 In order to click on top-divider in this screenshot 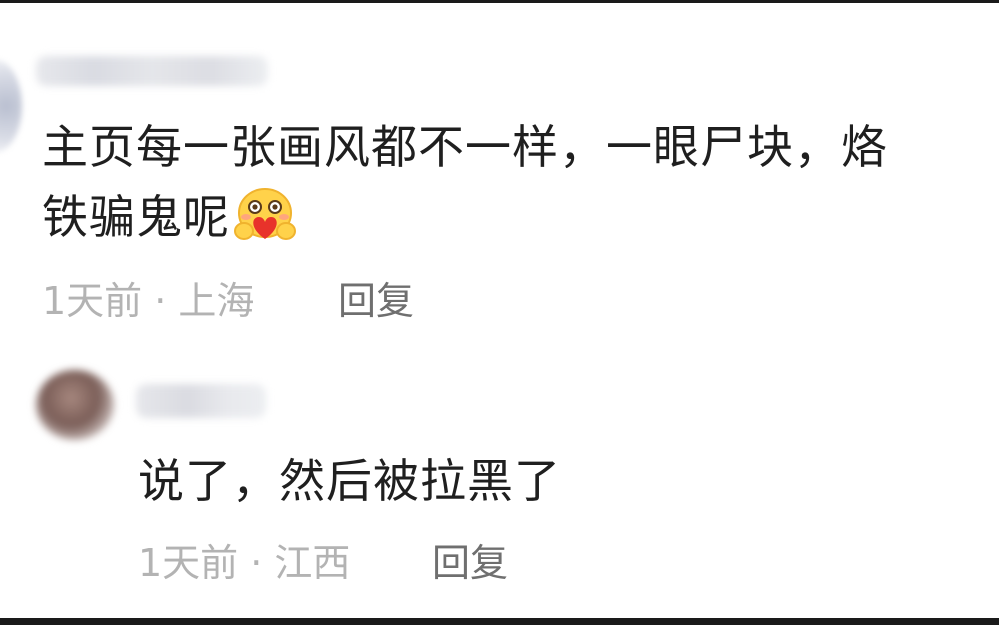, I will do `click(499, 1)`.